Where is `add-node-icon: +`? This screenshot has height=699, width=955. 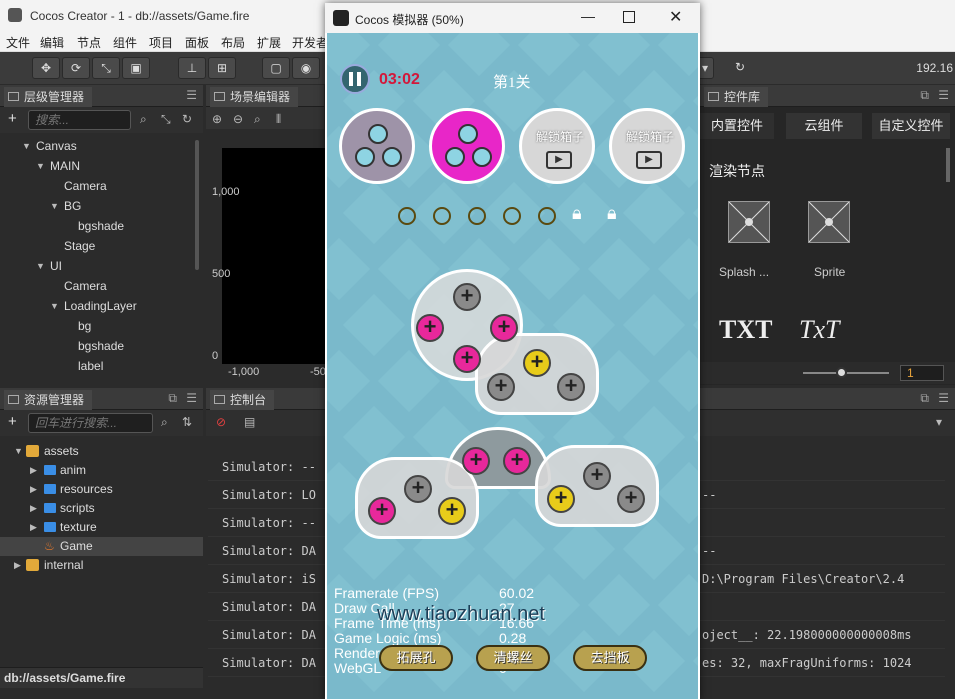
add-node-icon: + is located at coordinates (12, 118).